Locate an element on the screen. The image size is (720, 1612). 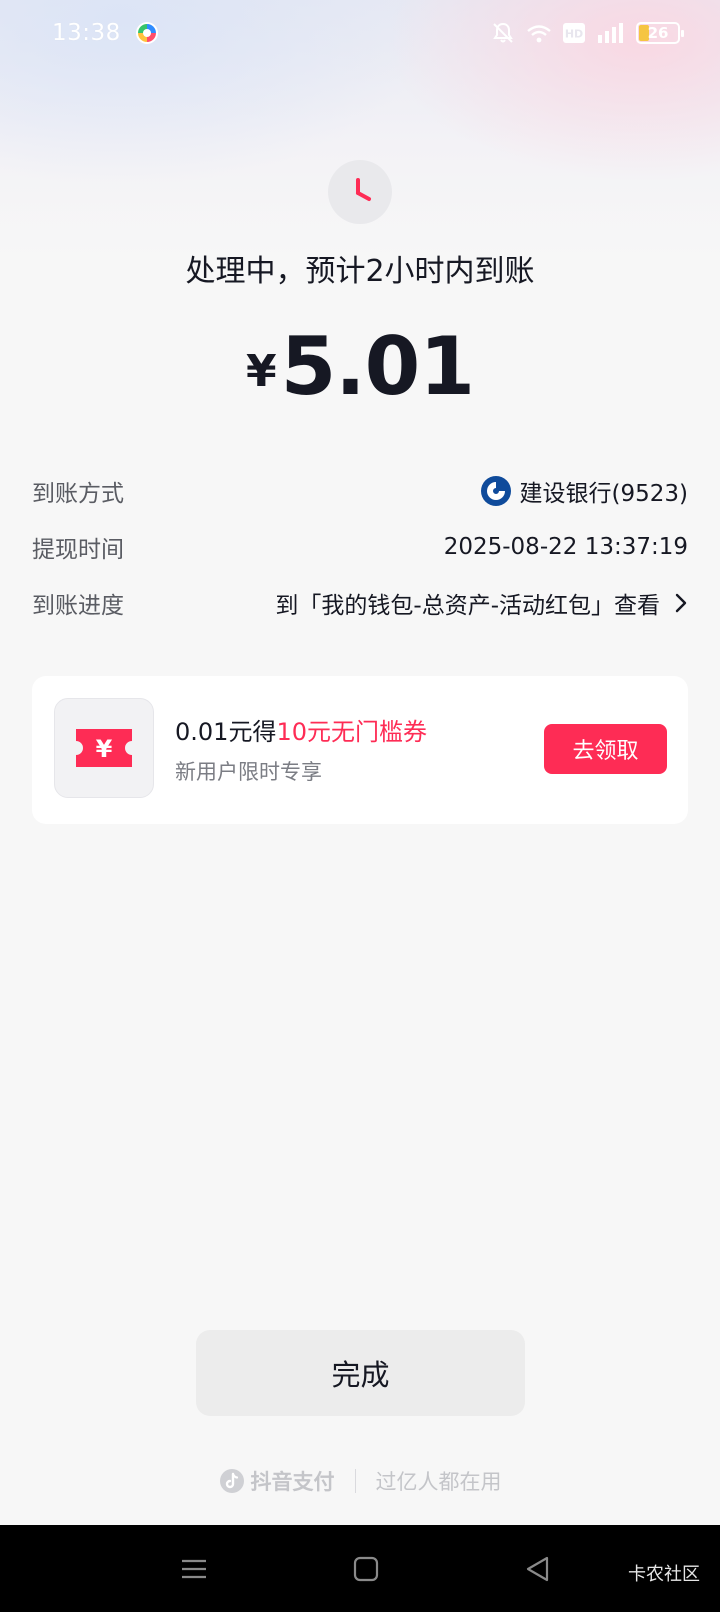
menu-icon is located at coordinates (194, 1569).